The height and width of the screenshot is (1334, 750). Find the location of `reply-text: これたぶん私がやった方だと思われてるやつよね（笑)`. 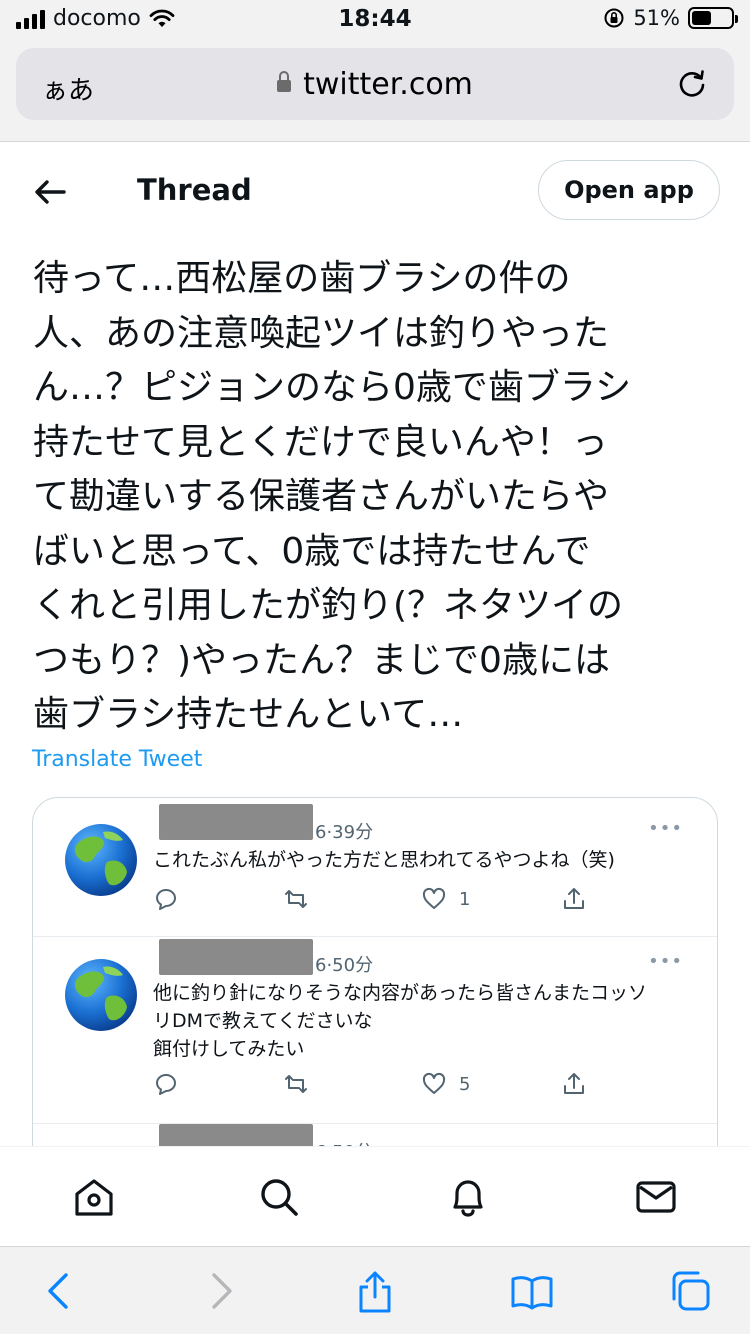

reply-text: これたぶん私がやった方だと思われてるやつよね（笑) is located at coordinates (384, 860).